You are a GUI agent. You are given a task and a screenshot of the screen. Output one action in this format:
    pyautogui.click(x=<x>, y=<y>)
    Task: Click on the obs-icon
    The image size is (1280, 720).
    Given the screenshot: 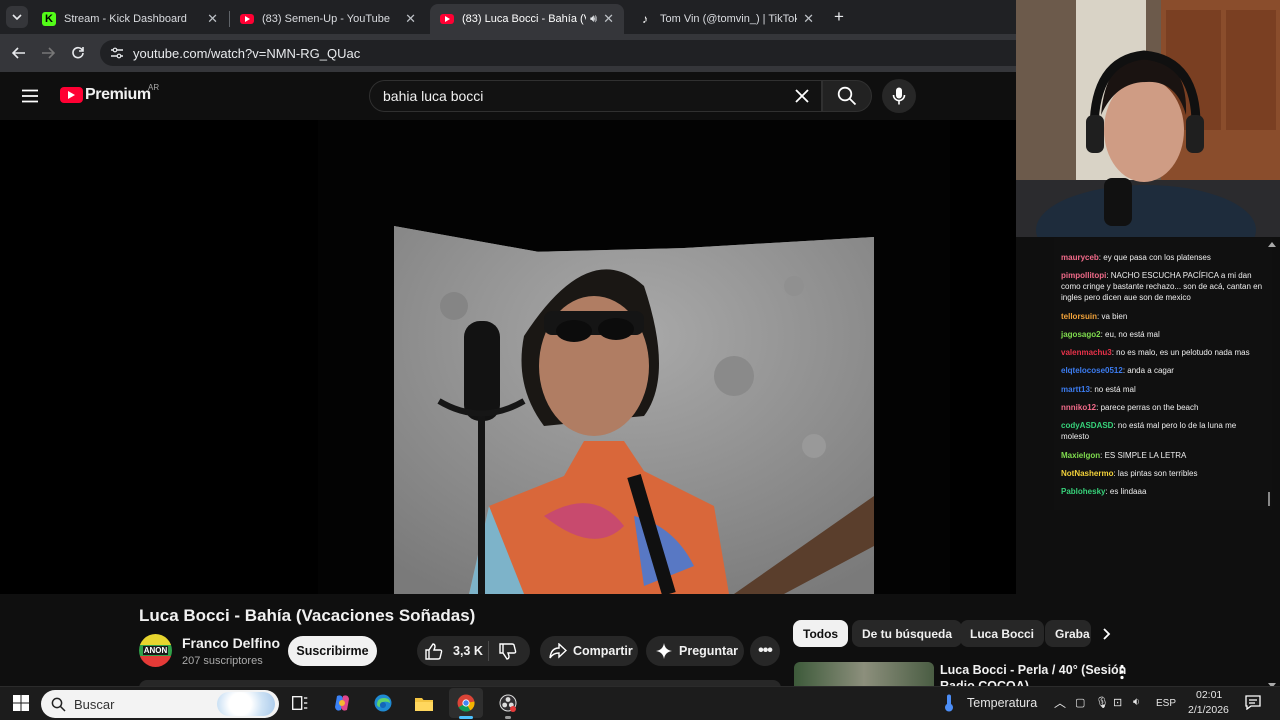 What is the action you would take?
    pyautogui.click(x=508, y=703)
    